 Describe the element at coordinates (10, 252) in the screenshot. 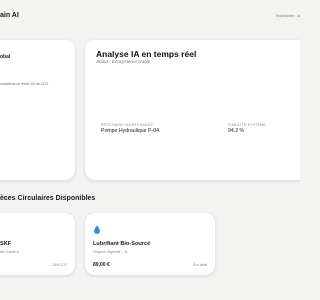

I see `part-origin: ité Grade A` at that location.